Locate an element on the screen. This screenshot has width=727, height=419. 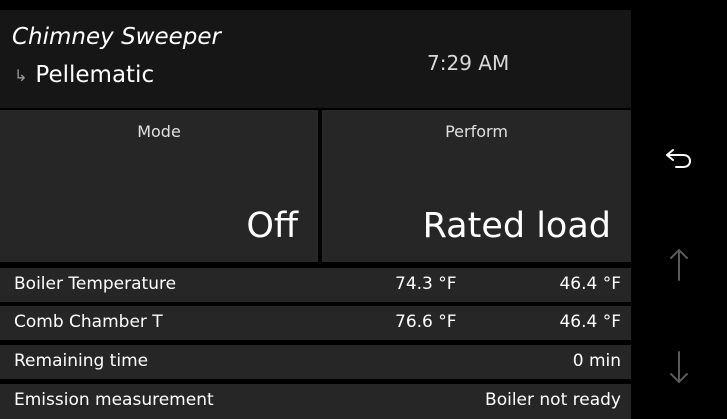
row-comb-chamber-temperature: Comb Chamber T 76.6 °F 46.4 °F is located at coordinates (315, 323).